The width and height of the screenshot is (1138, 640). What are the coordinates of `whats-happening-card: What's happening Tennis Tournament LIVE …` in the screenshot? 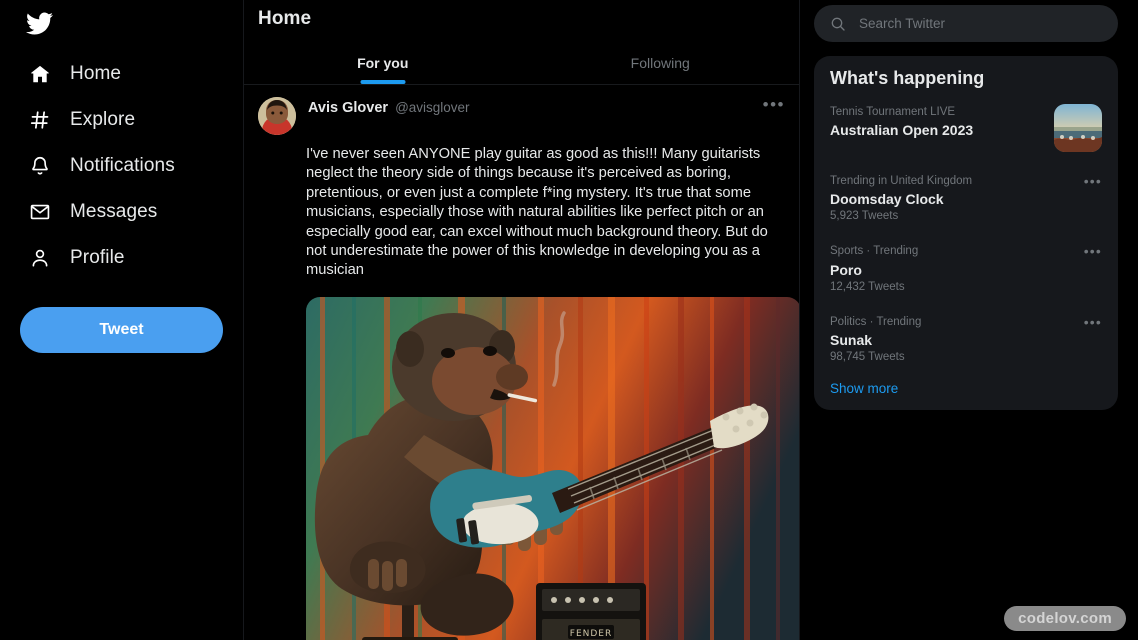 It's located at (966, 233).